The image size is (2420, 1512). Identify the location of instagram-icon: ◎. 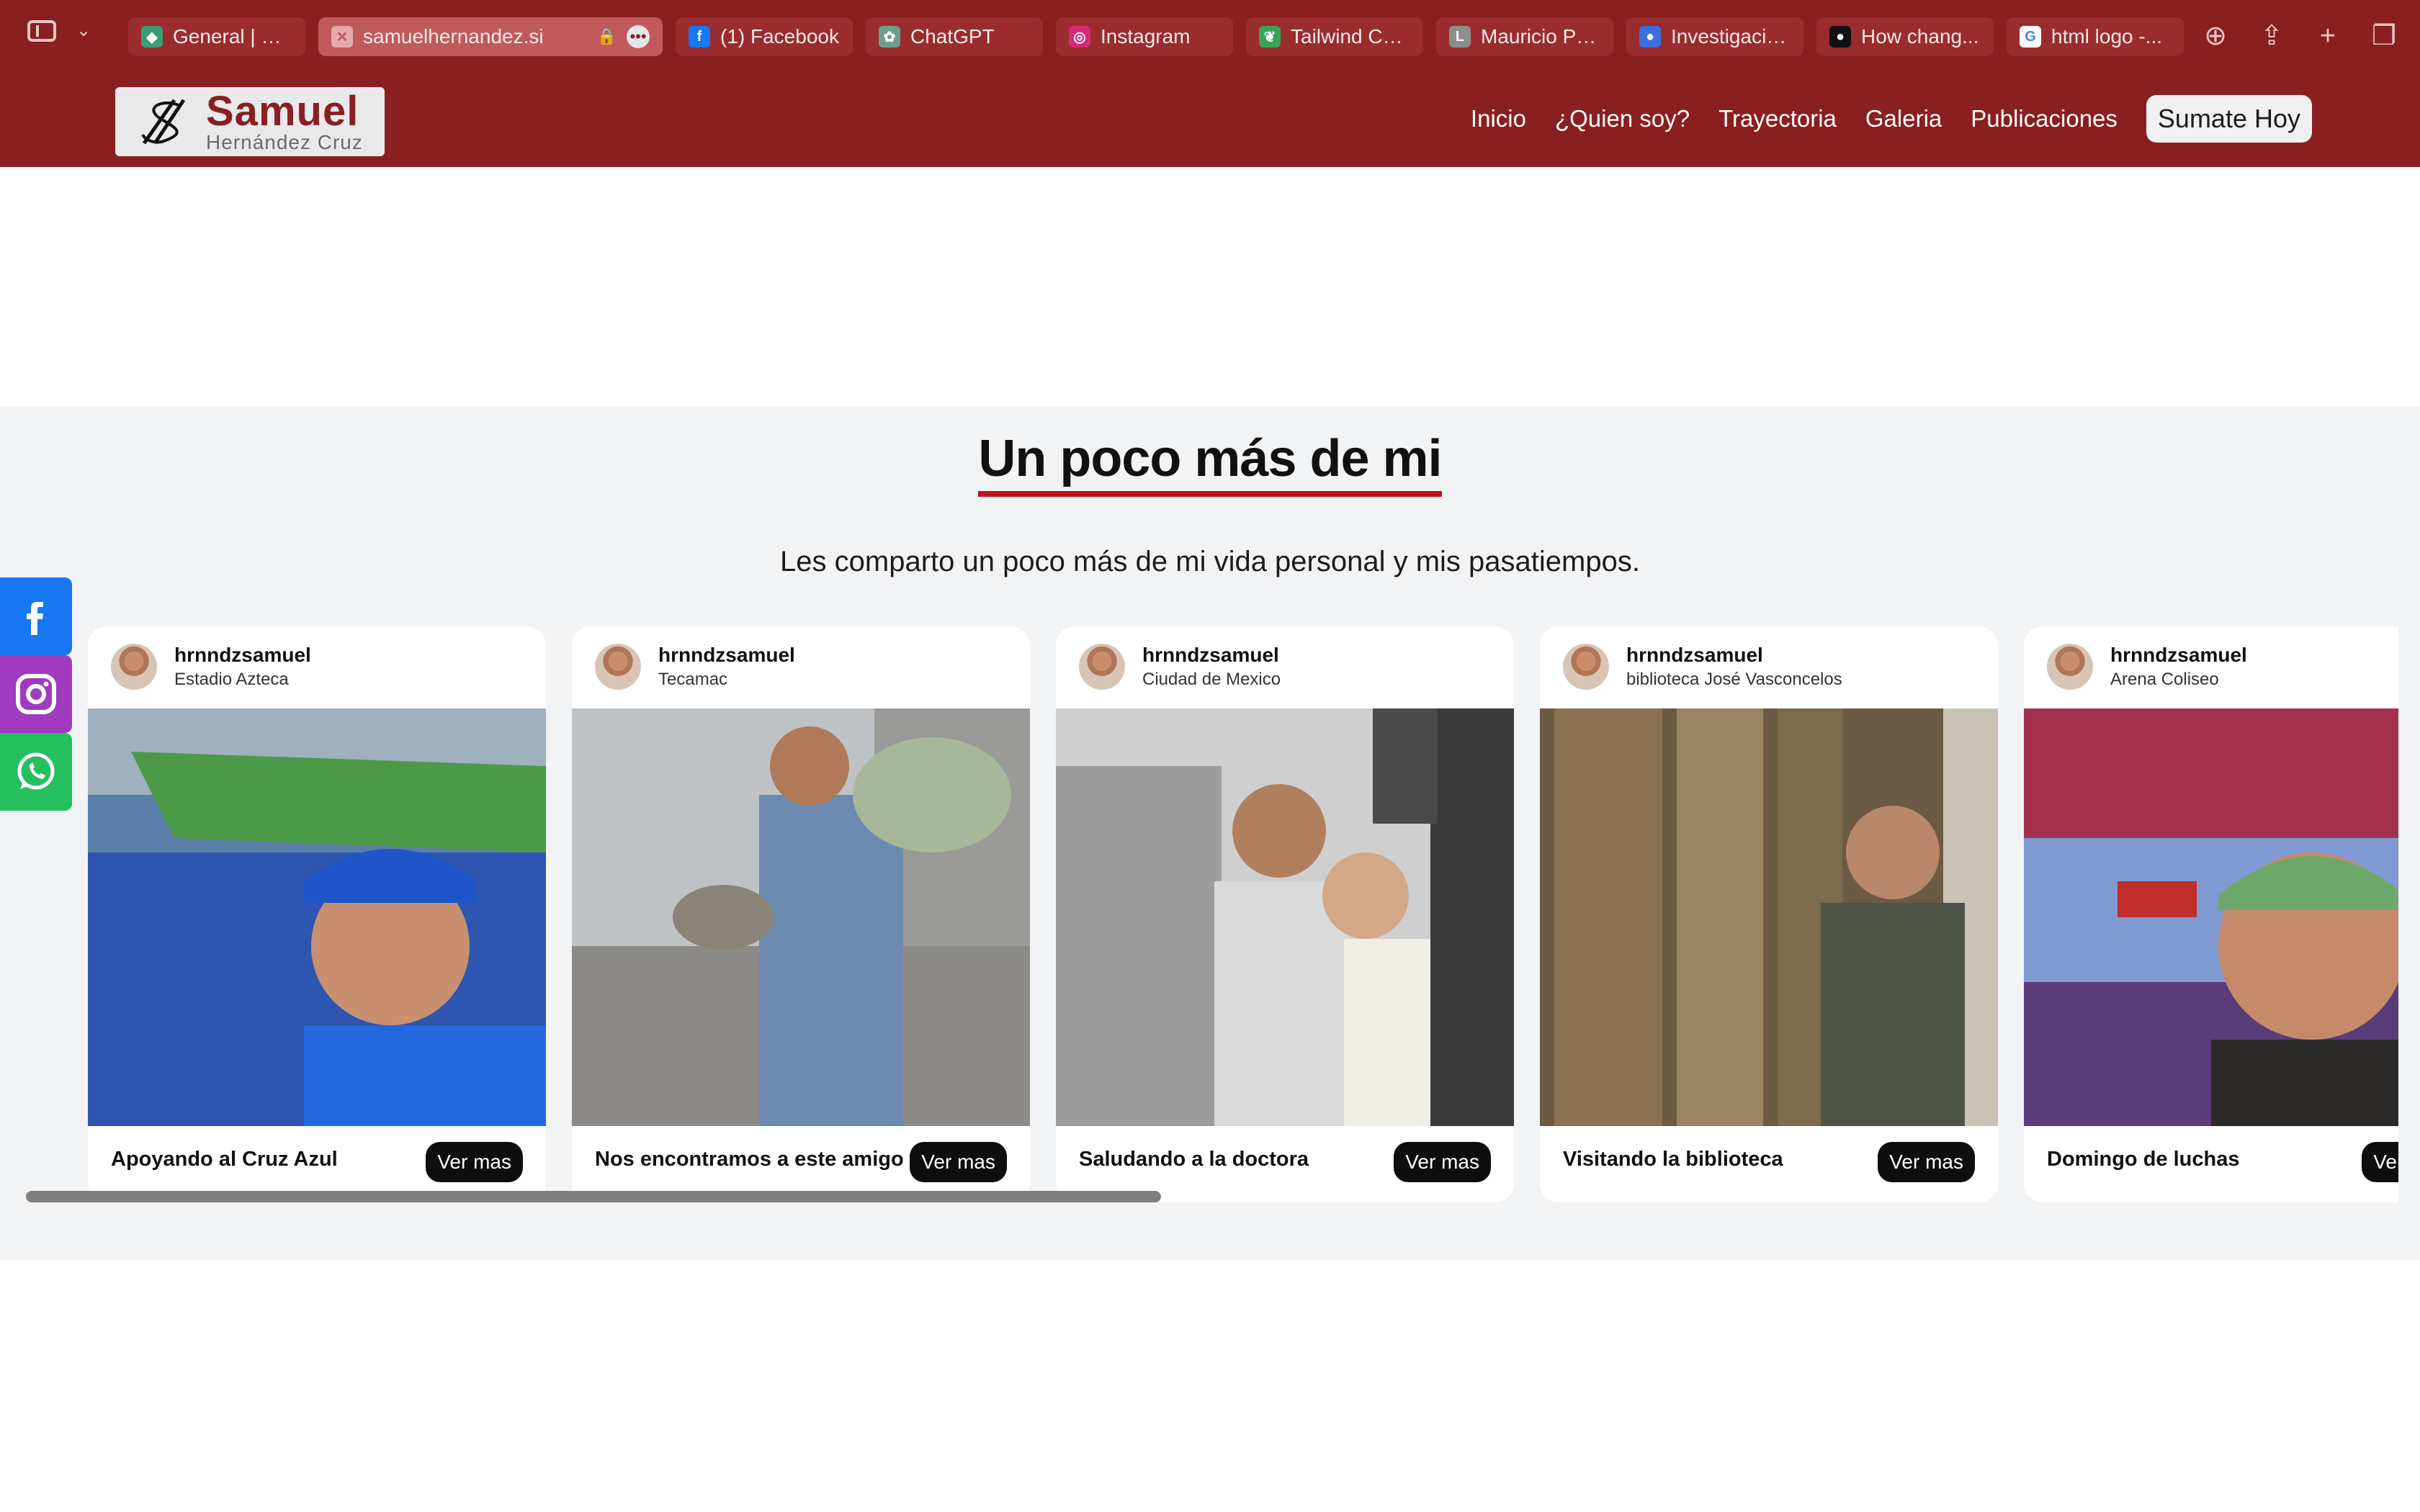
(1079, 37).